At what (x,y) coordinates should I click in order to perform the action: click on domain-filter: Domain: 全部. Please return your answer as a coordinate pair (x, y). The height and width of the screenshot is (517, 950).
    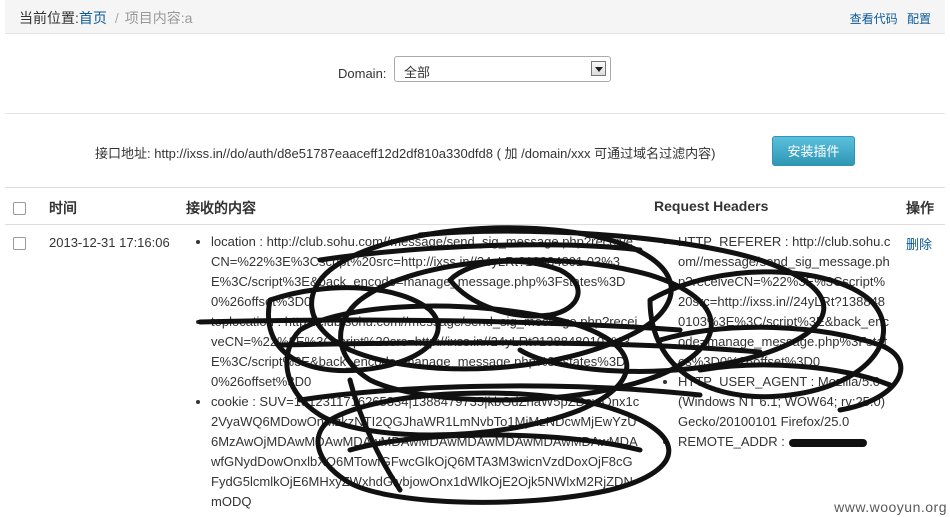
    Looking at the image, I should click on (475, 71).